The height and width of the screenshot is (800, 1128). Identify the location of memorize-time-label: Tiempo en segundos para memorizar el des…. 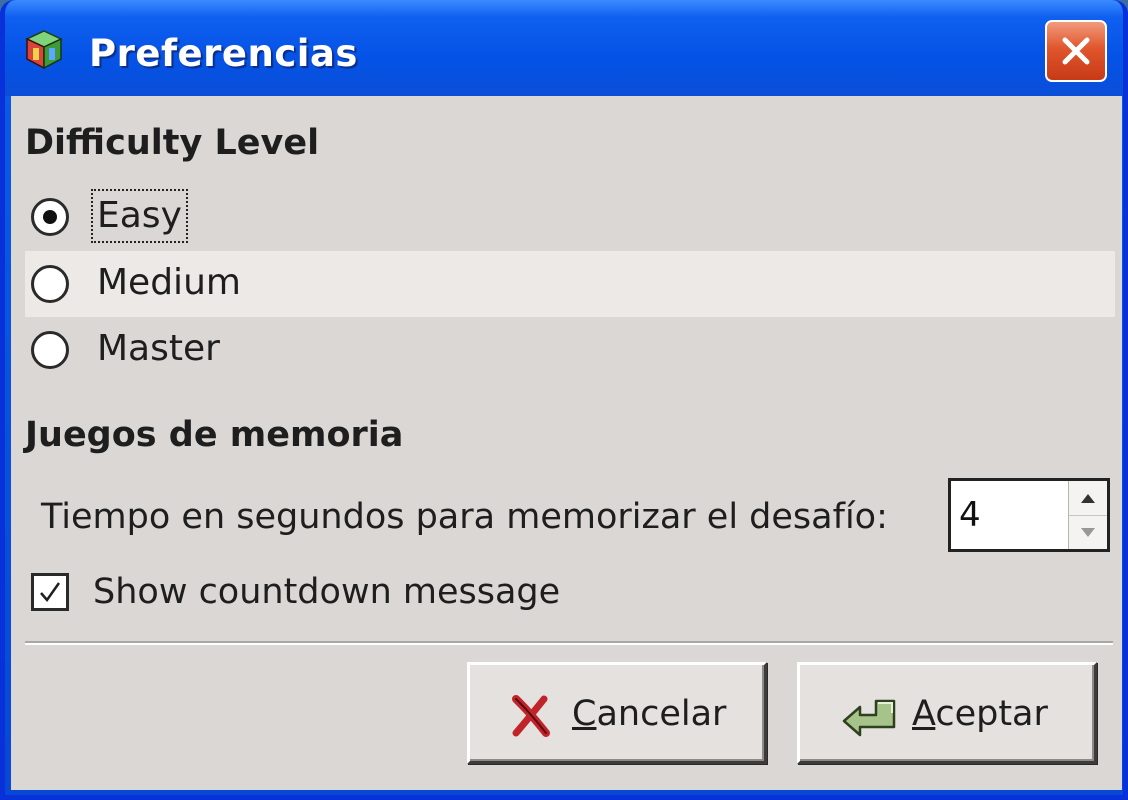
(464, 517).